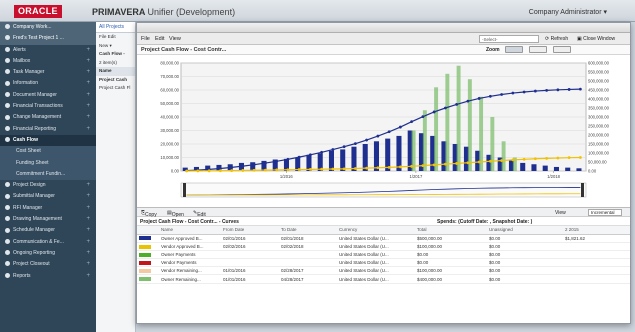 This screenshot has height=332, width=635. I want to click on panel-new-button: New ▾, so click(115, 46).